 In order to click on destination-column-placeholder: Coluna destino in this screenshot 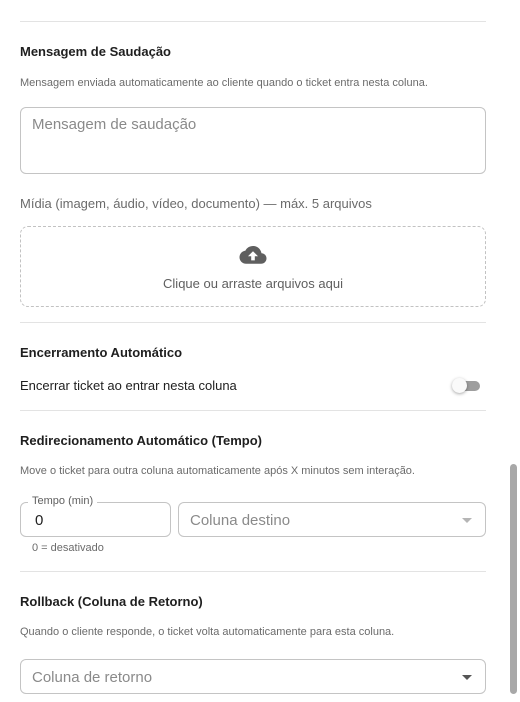, I will do `click(240, 520)`.